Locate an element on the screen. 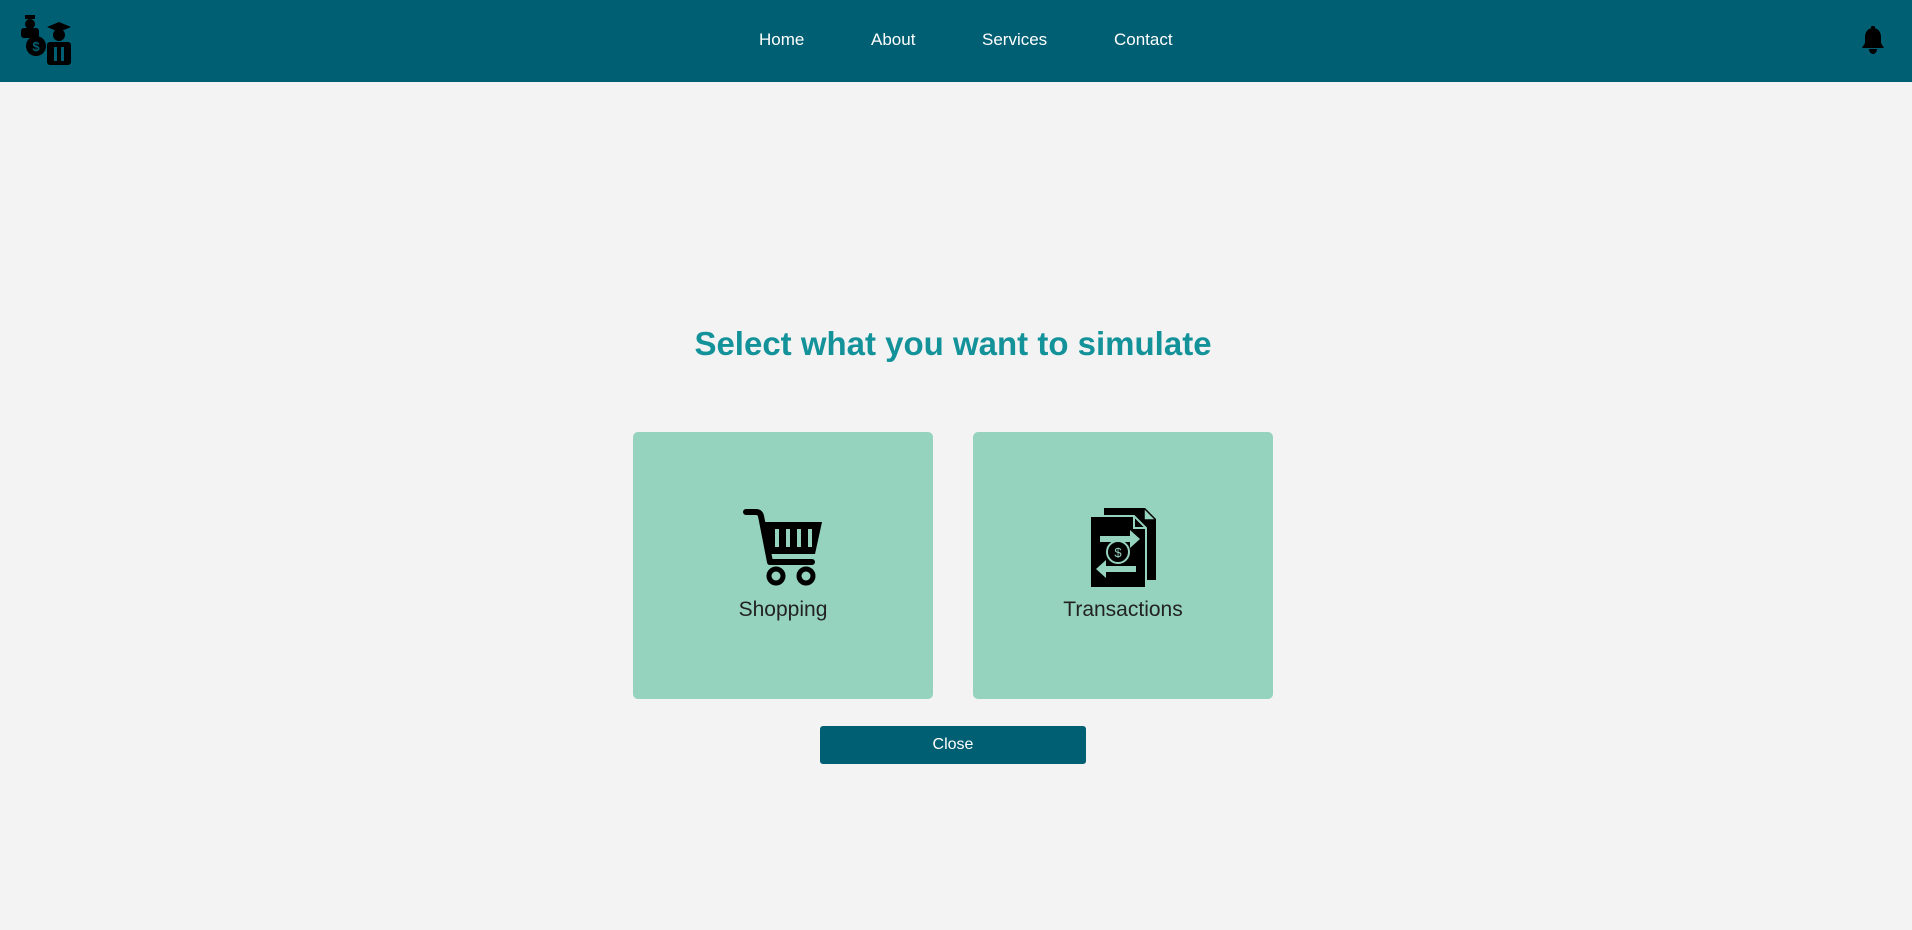  shopping-option-label: Shopping is located at coordinates (783, 609).